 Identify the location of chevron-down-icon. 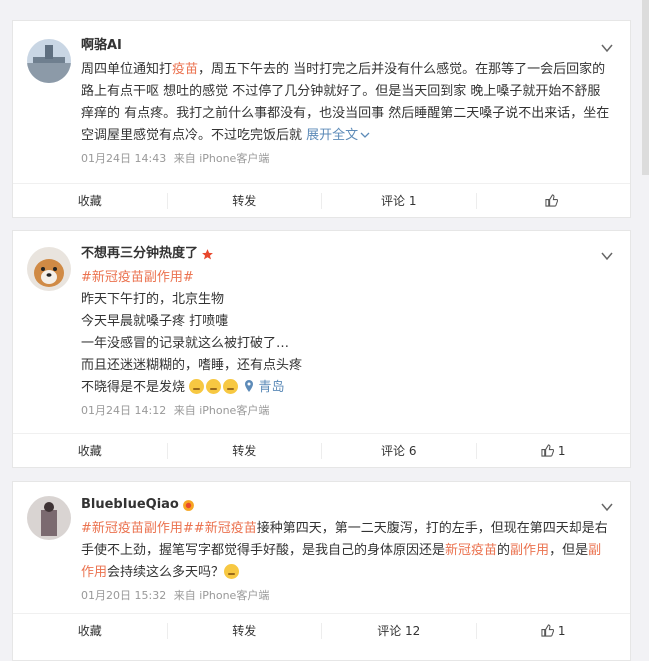
(365, 135).